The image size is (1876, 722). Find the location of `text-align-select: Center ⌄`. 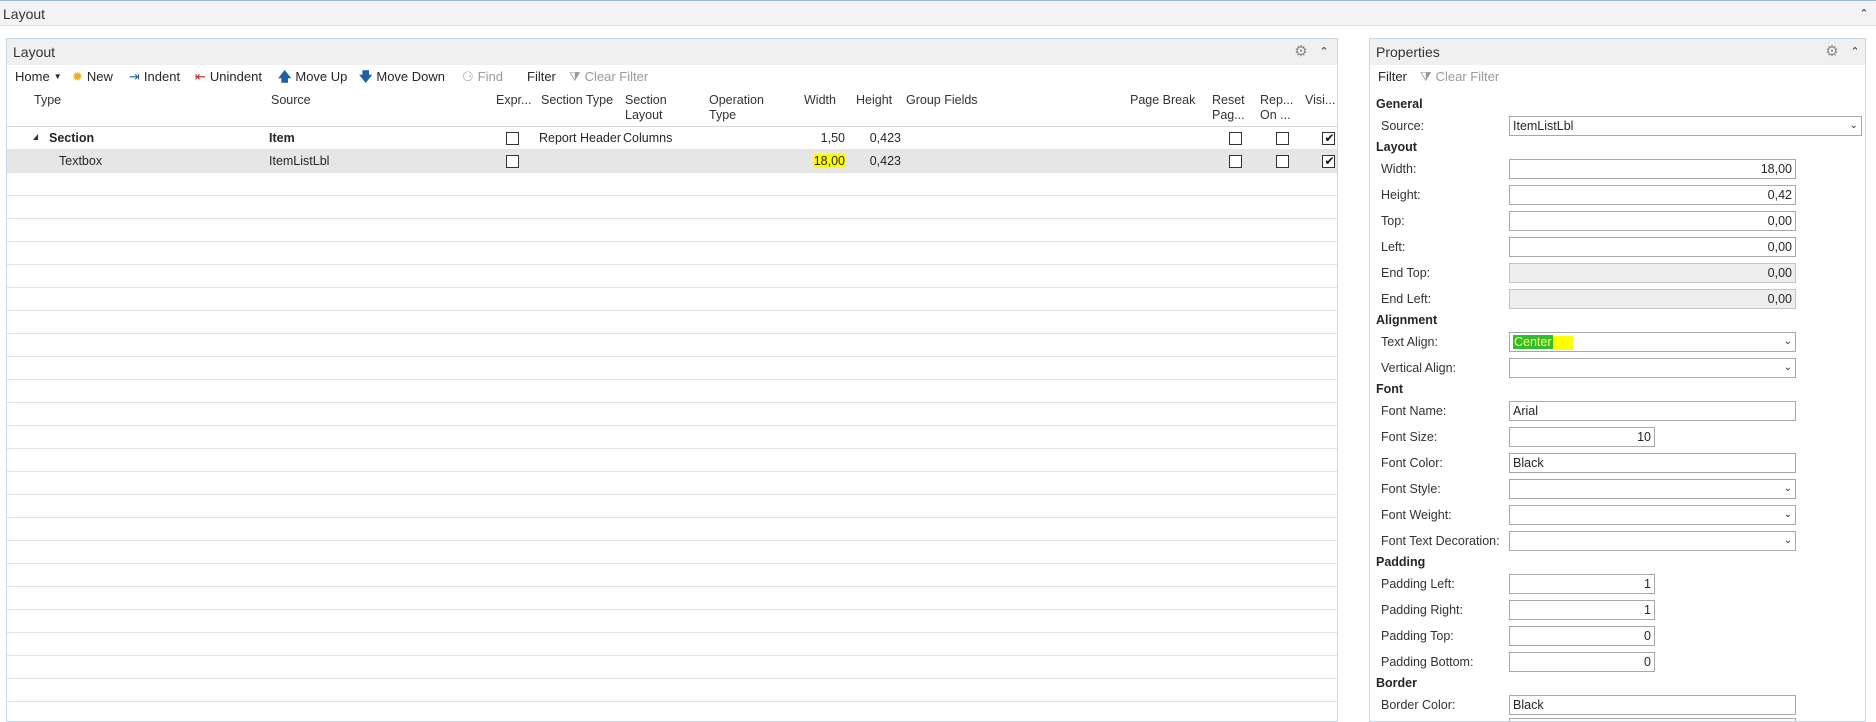

text-align-select: Center ⌄ is located at coordinates (1652, 342).